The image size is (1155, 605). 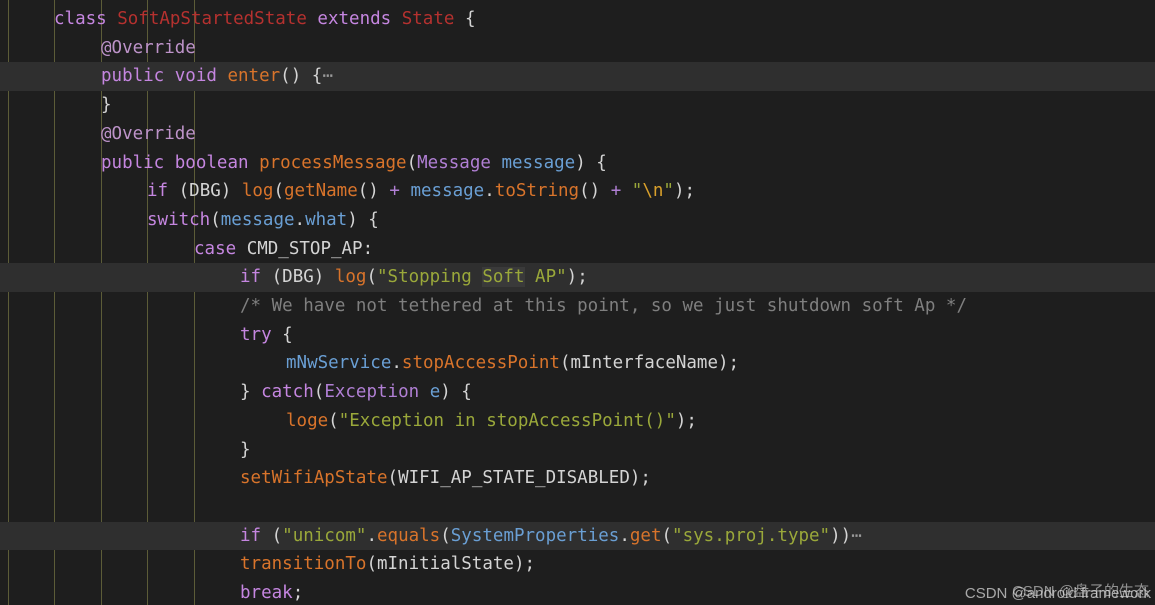 What do you see at coordinates (356, 392) in the screenshot?
I see `code-line-content: } catch(Exception e) {` at bounding box center [356, 392].